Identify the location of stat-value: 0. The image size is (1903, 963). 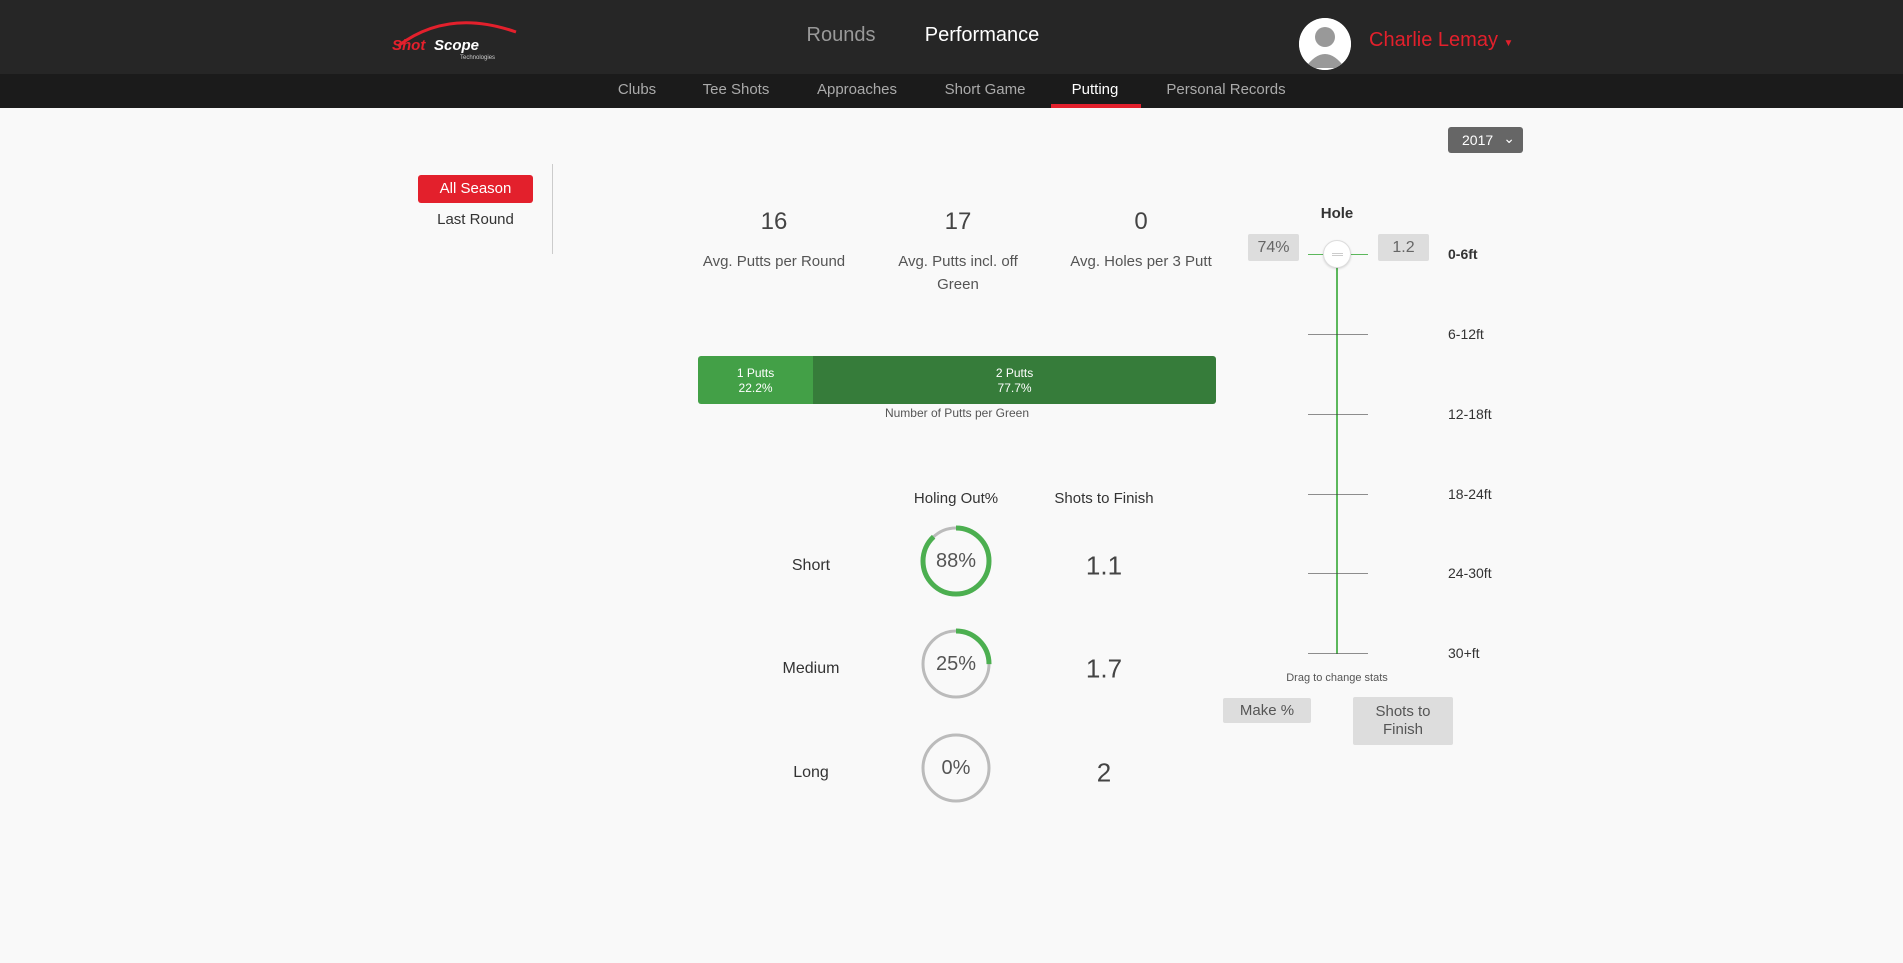
(1141, 221).